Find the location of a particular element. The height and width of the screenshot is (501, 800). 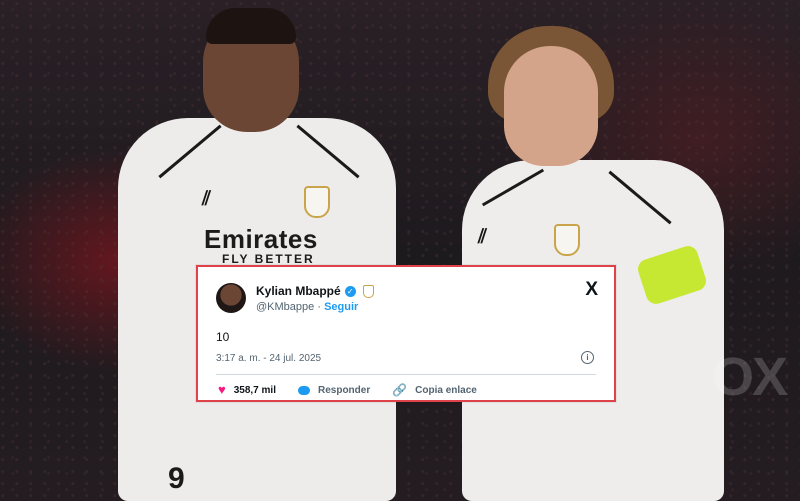

avatar is located at coordinates (231, 298).